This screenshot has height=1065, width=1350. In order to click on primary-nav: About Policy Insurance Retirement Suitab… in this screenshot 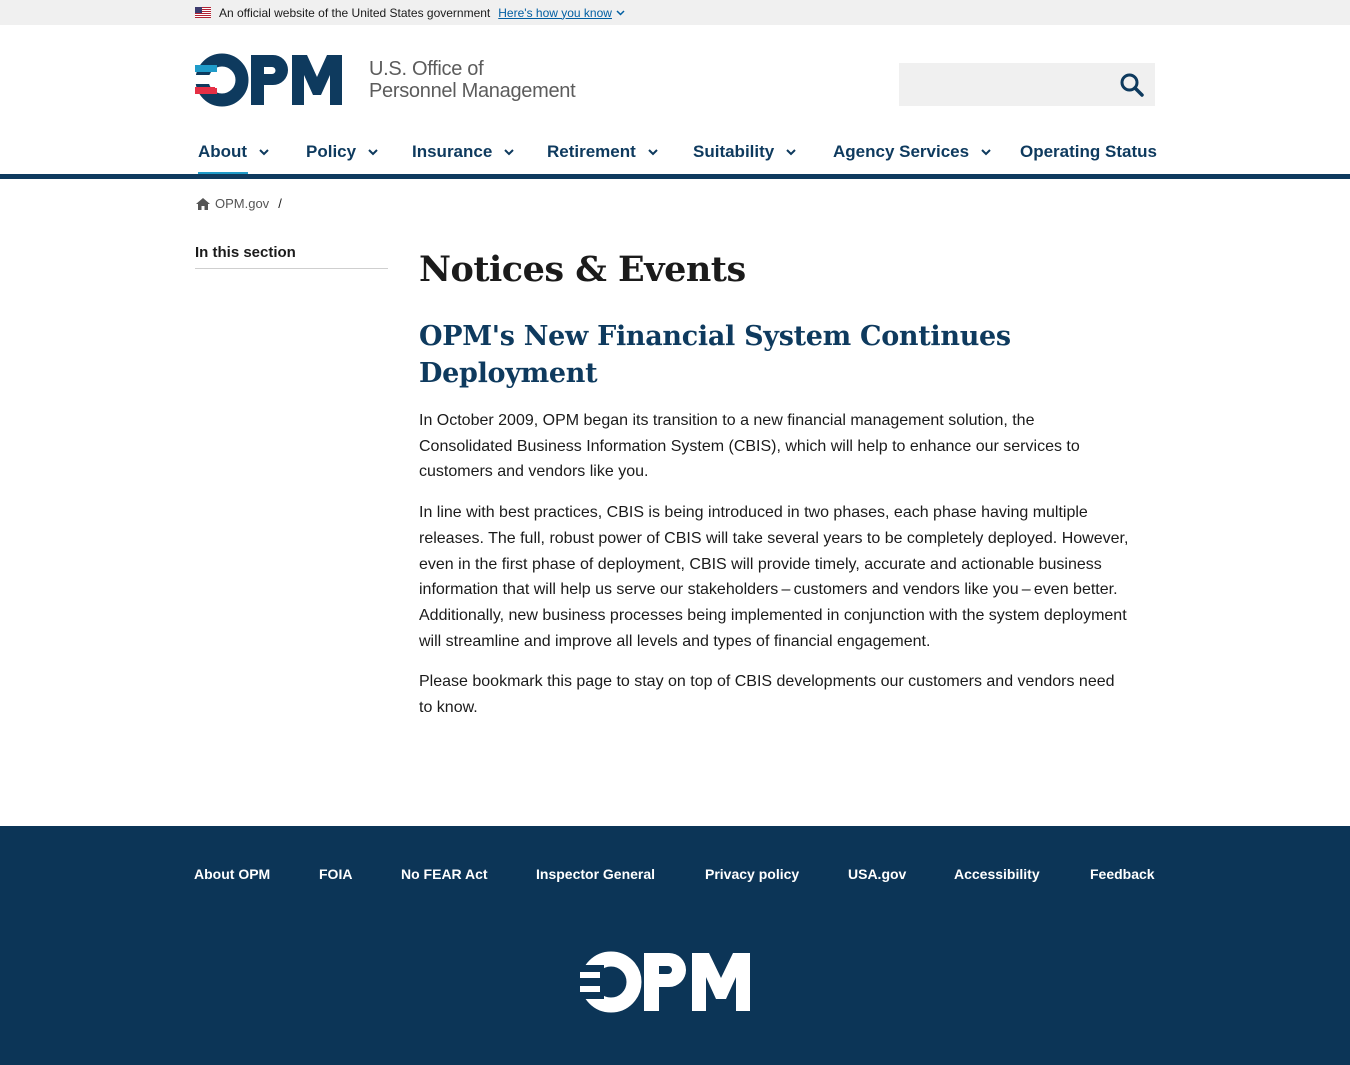, I will do `click(676, 157)`.